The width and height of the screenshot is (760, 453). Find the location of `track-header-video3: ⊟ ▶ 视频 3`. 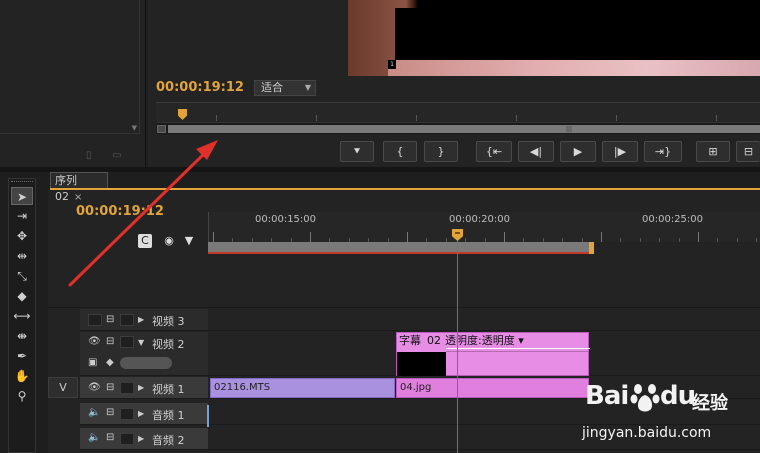

track-header-video3: ⊟ ▶ 视频 3 is located at coordinates (144, 320).